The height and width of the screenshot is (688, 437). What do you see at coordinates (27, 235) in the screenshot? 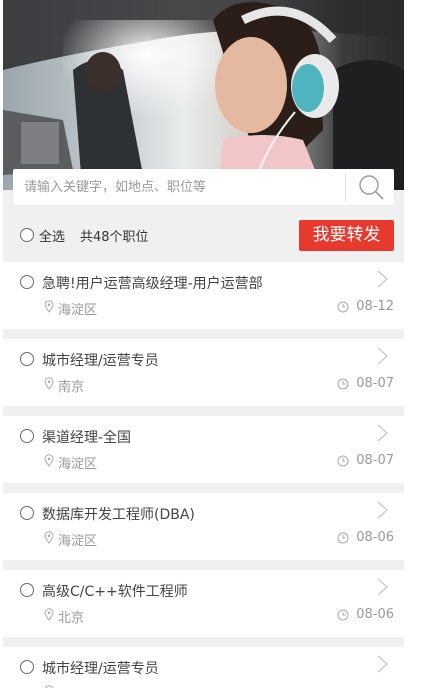
I see `select-all-radio` at bounding box center [27, 235].